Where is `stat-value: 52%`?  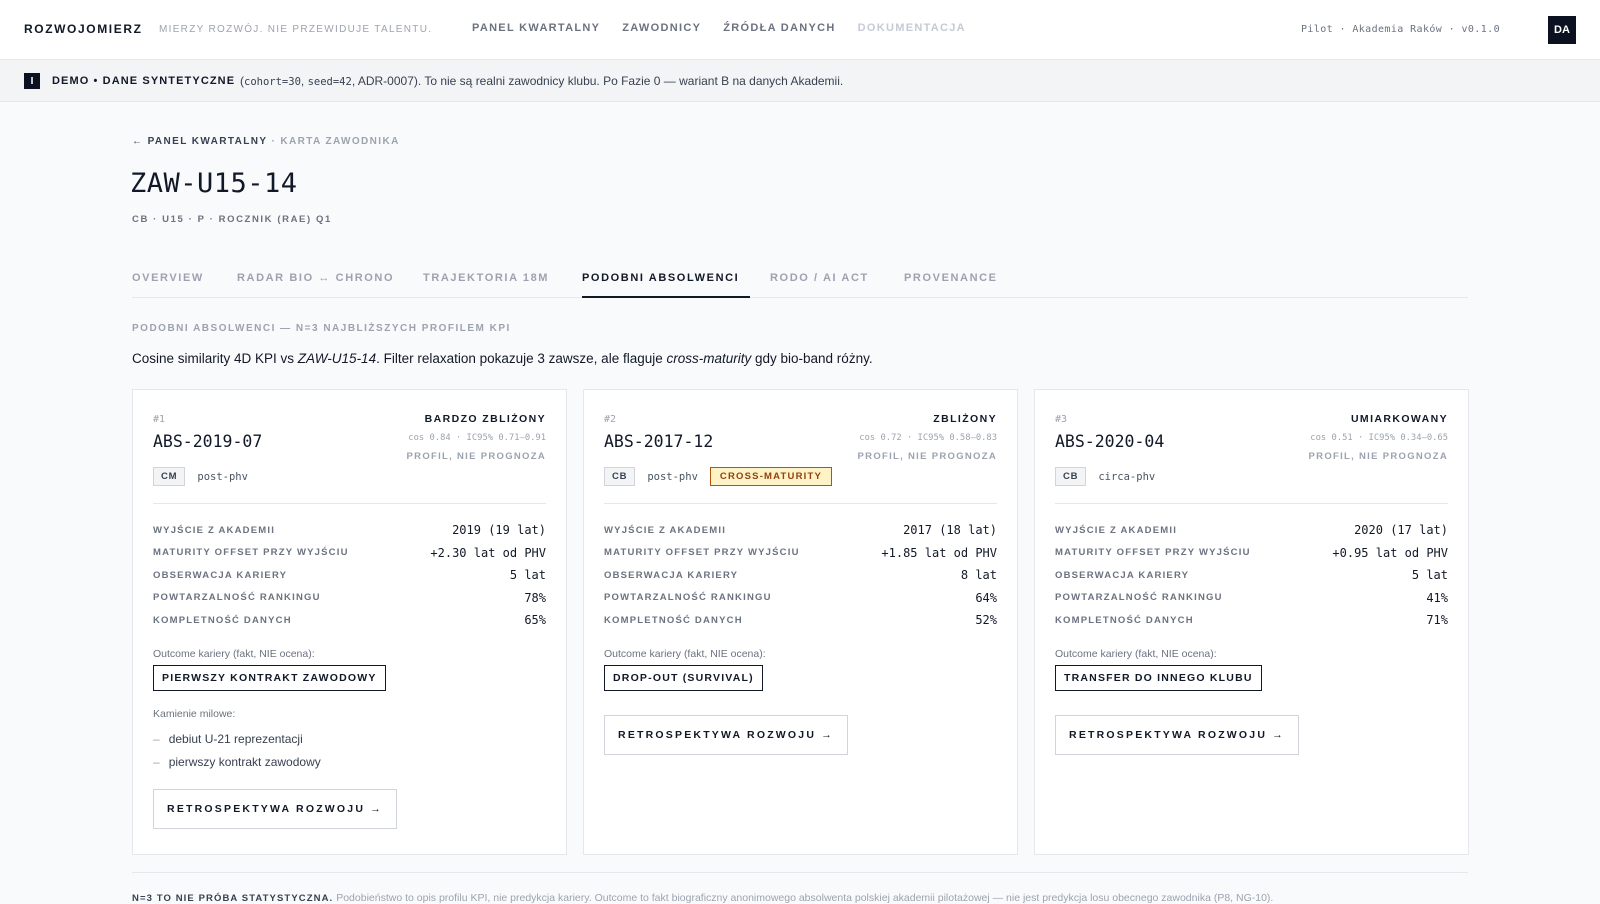
stat-value: 52% is located at coordinates (986, 620).